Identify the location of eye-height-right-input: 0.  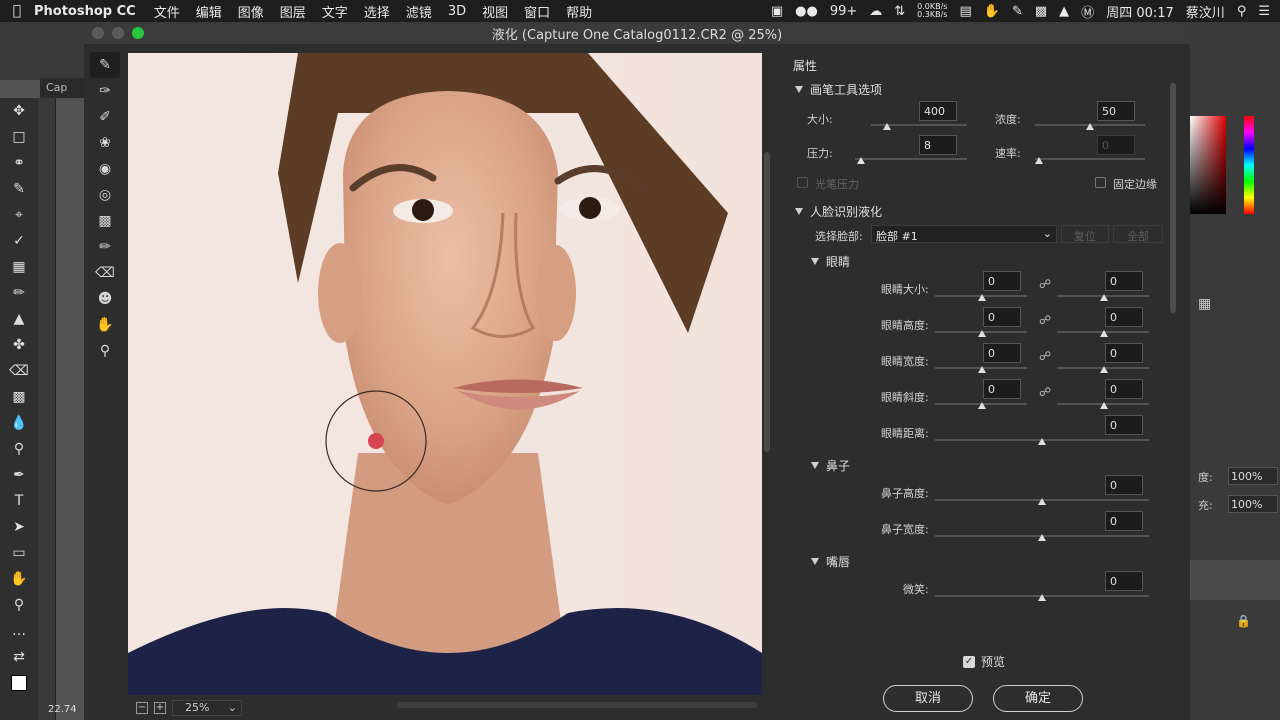
(1124, 317).